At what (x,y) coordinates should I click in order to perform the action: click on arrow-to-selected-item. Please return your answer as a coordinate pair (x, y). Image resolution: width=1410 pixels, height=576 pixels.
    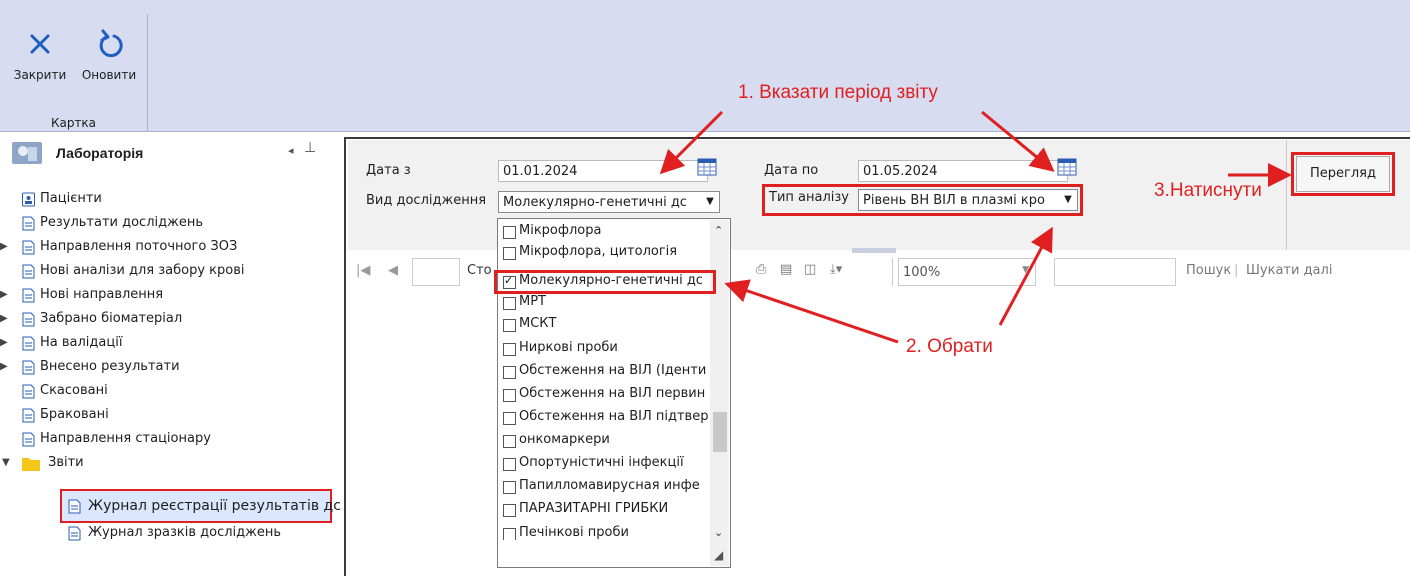
    Looking at the image, I should click on (811, 311).